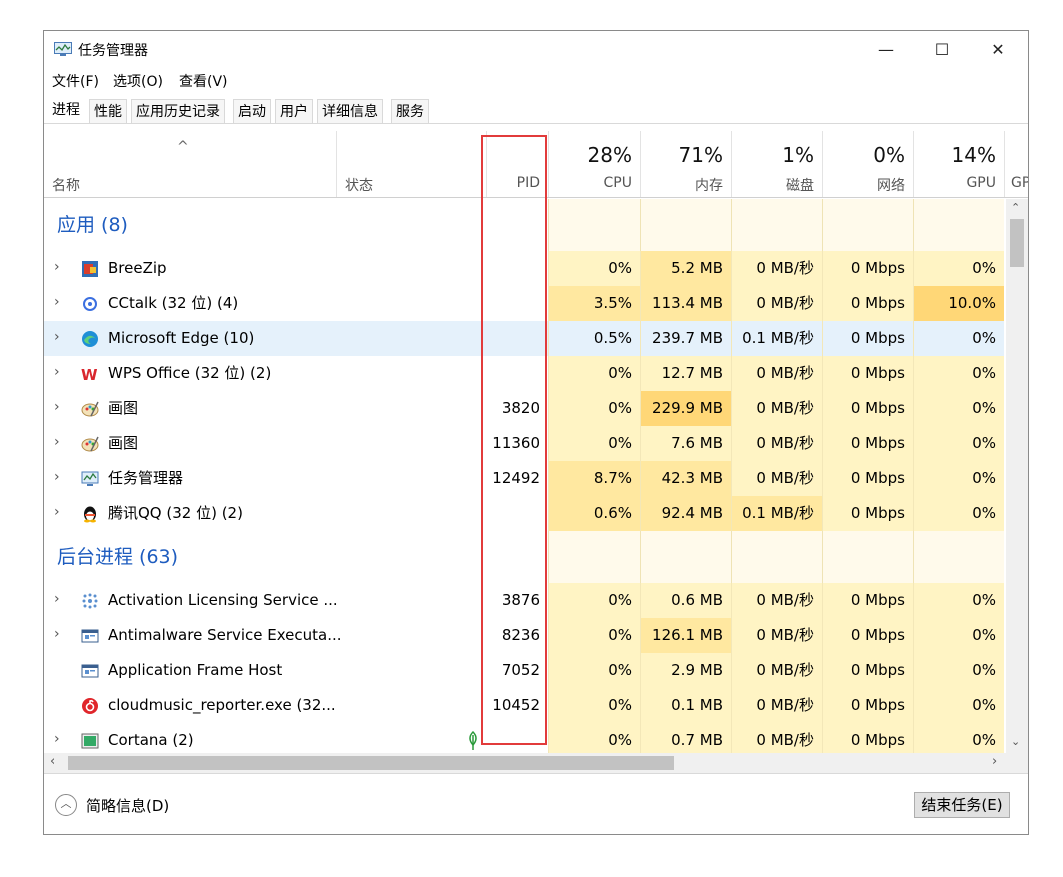 This screenshot has width=1063, height=877. What do you see at coordinates (66, 110) in the screenshot?
I see `tab-processes: 进程` at bounding box center [66, 110].